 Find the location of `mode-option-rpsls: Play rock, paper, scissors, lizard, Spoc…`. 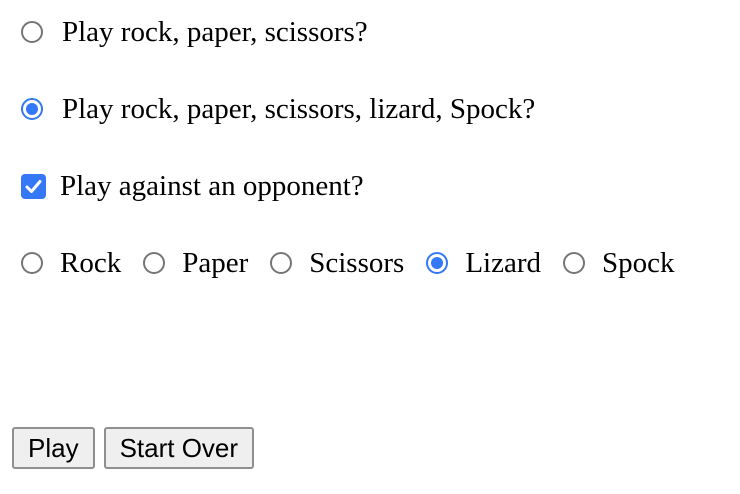

mode-option-rpsls: Play rock, paper, scissors, lizard, Spoc… is located at coordinates (278, 109).